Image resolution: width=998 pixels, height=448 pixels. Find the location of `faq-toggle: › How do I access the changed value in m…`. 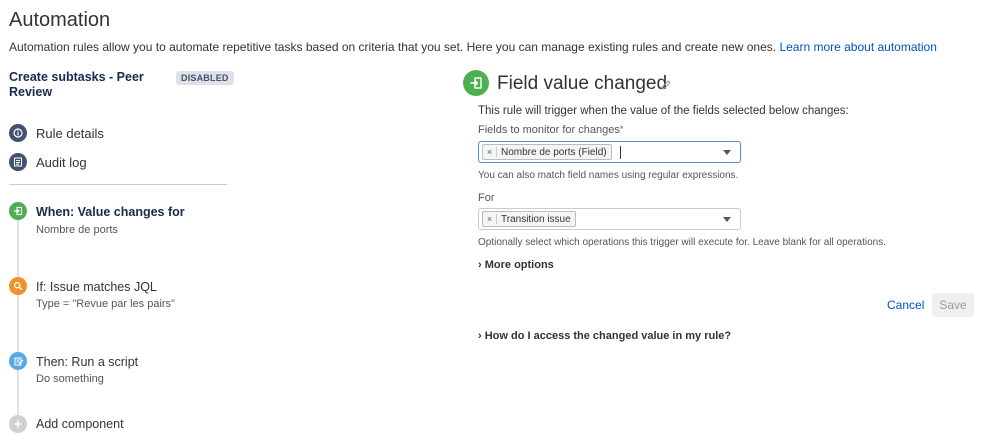

faq-toggle: › How do I access the changed value in m… is located at coordinates (604, 336).